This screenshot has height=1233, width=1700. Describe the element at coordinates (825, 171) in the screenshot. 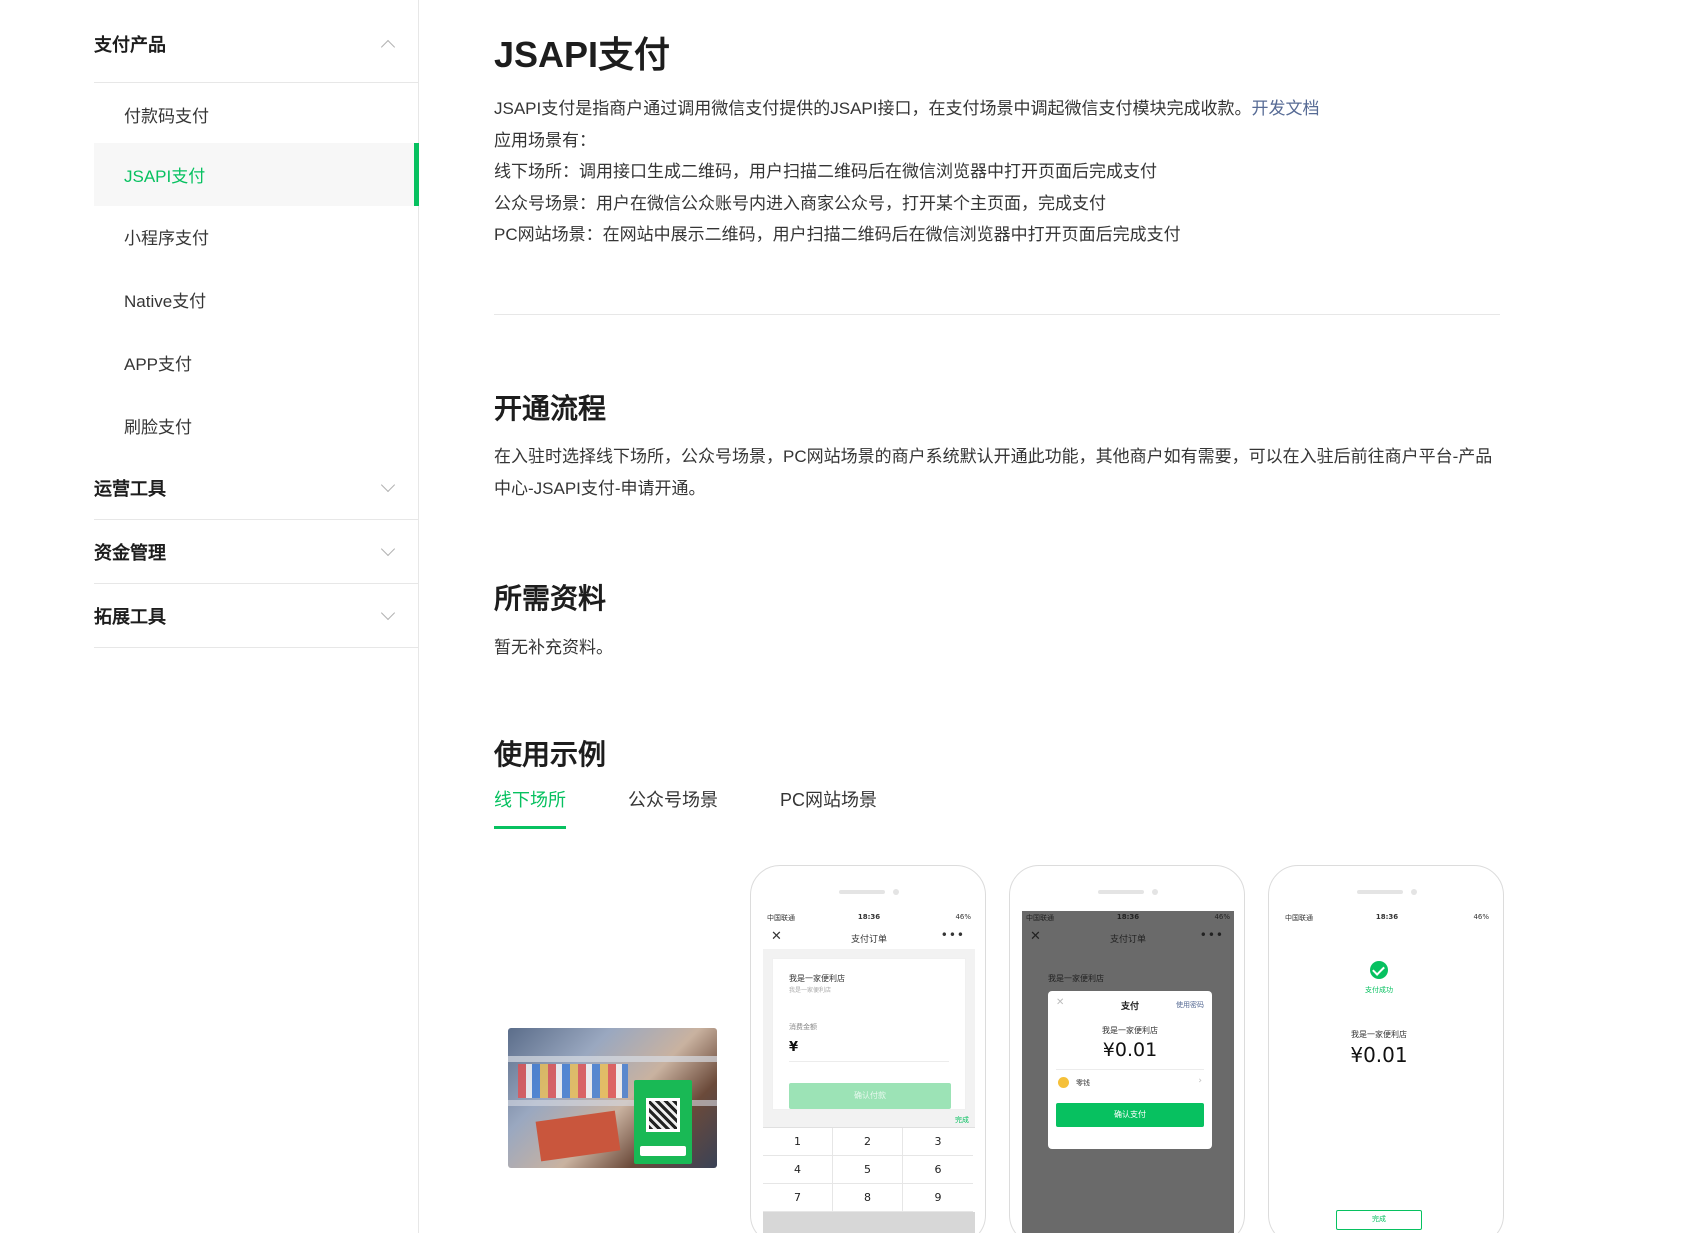

I see `scene-item: 线下场所：调用接口生成二维码，用户扫描二维码后在微信浏览器中打开页面后完成支付` at that location.